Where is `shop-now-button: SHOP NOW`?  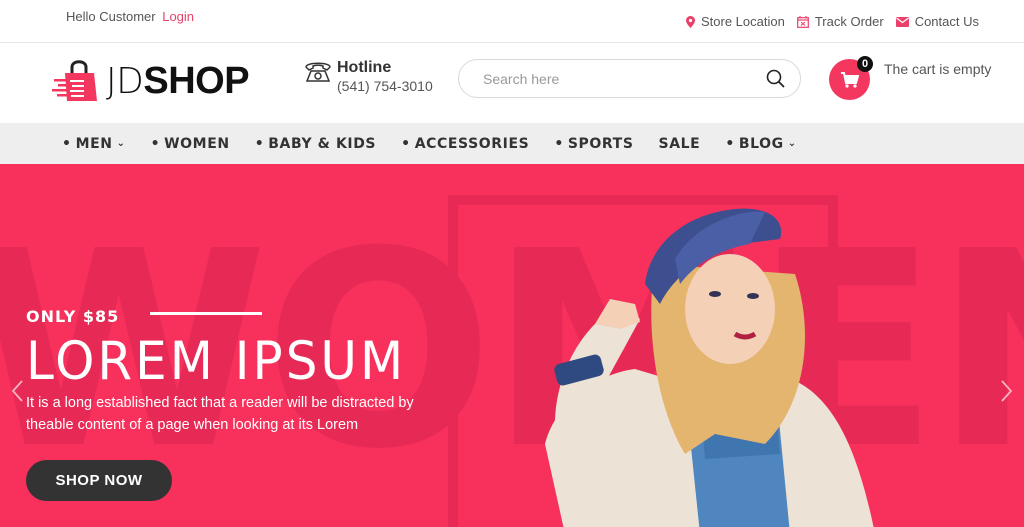 shop-now-button: SHOP NOW is located at coordinates (99, 480).